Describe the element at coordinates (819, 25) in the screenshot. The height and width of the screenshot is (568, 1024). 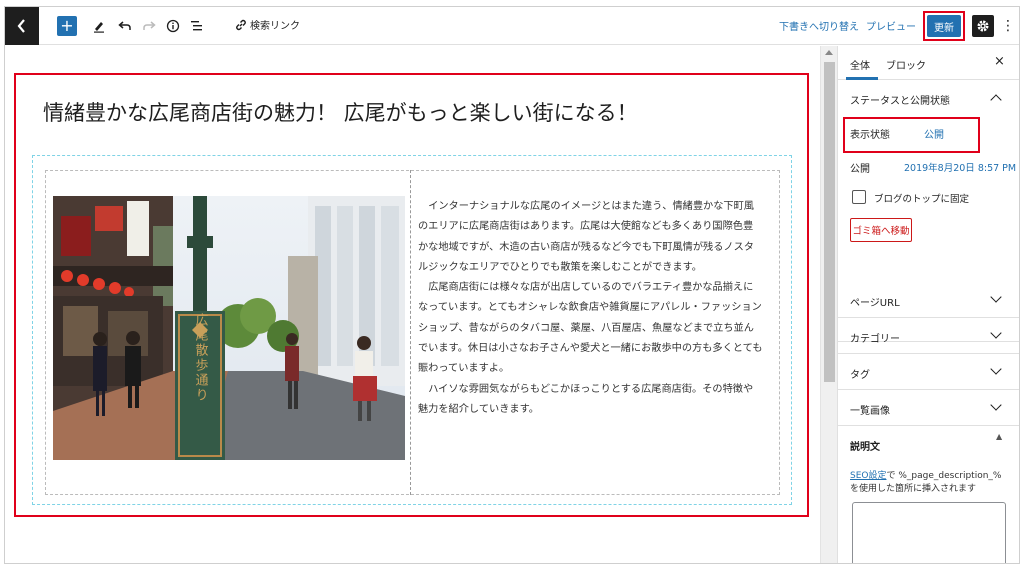
I see `switch-to-draft-link: 下書きへ切り替え` at that location.